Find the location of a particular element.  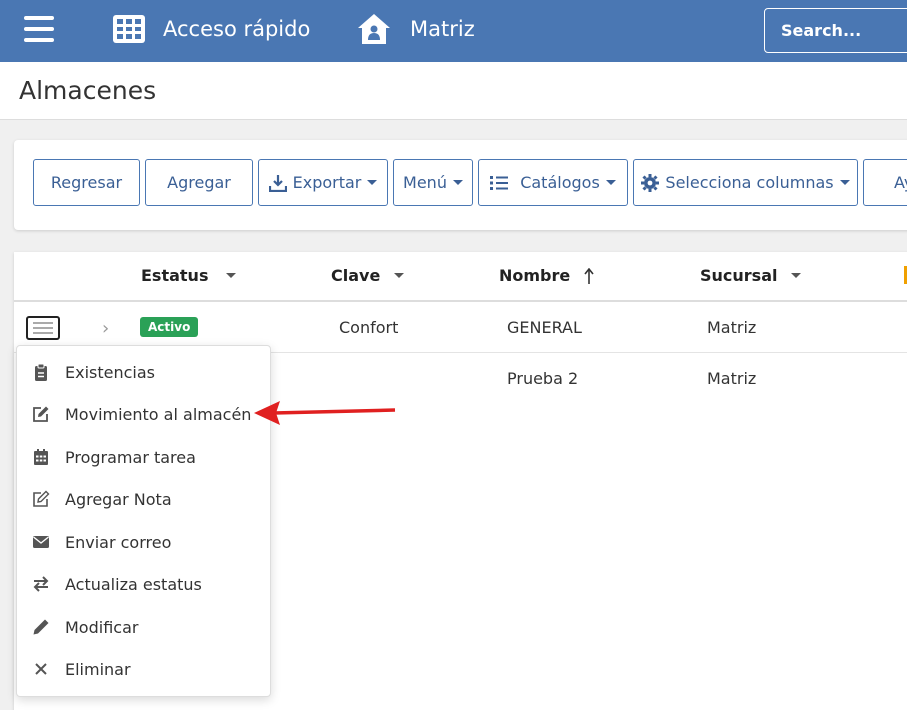

menu-item-label: Existencias is located at coordinates (110, 372).